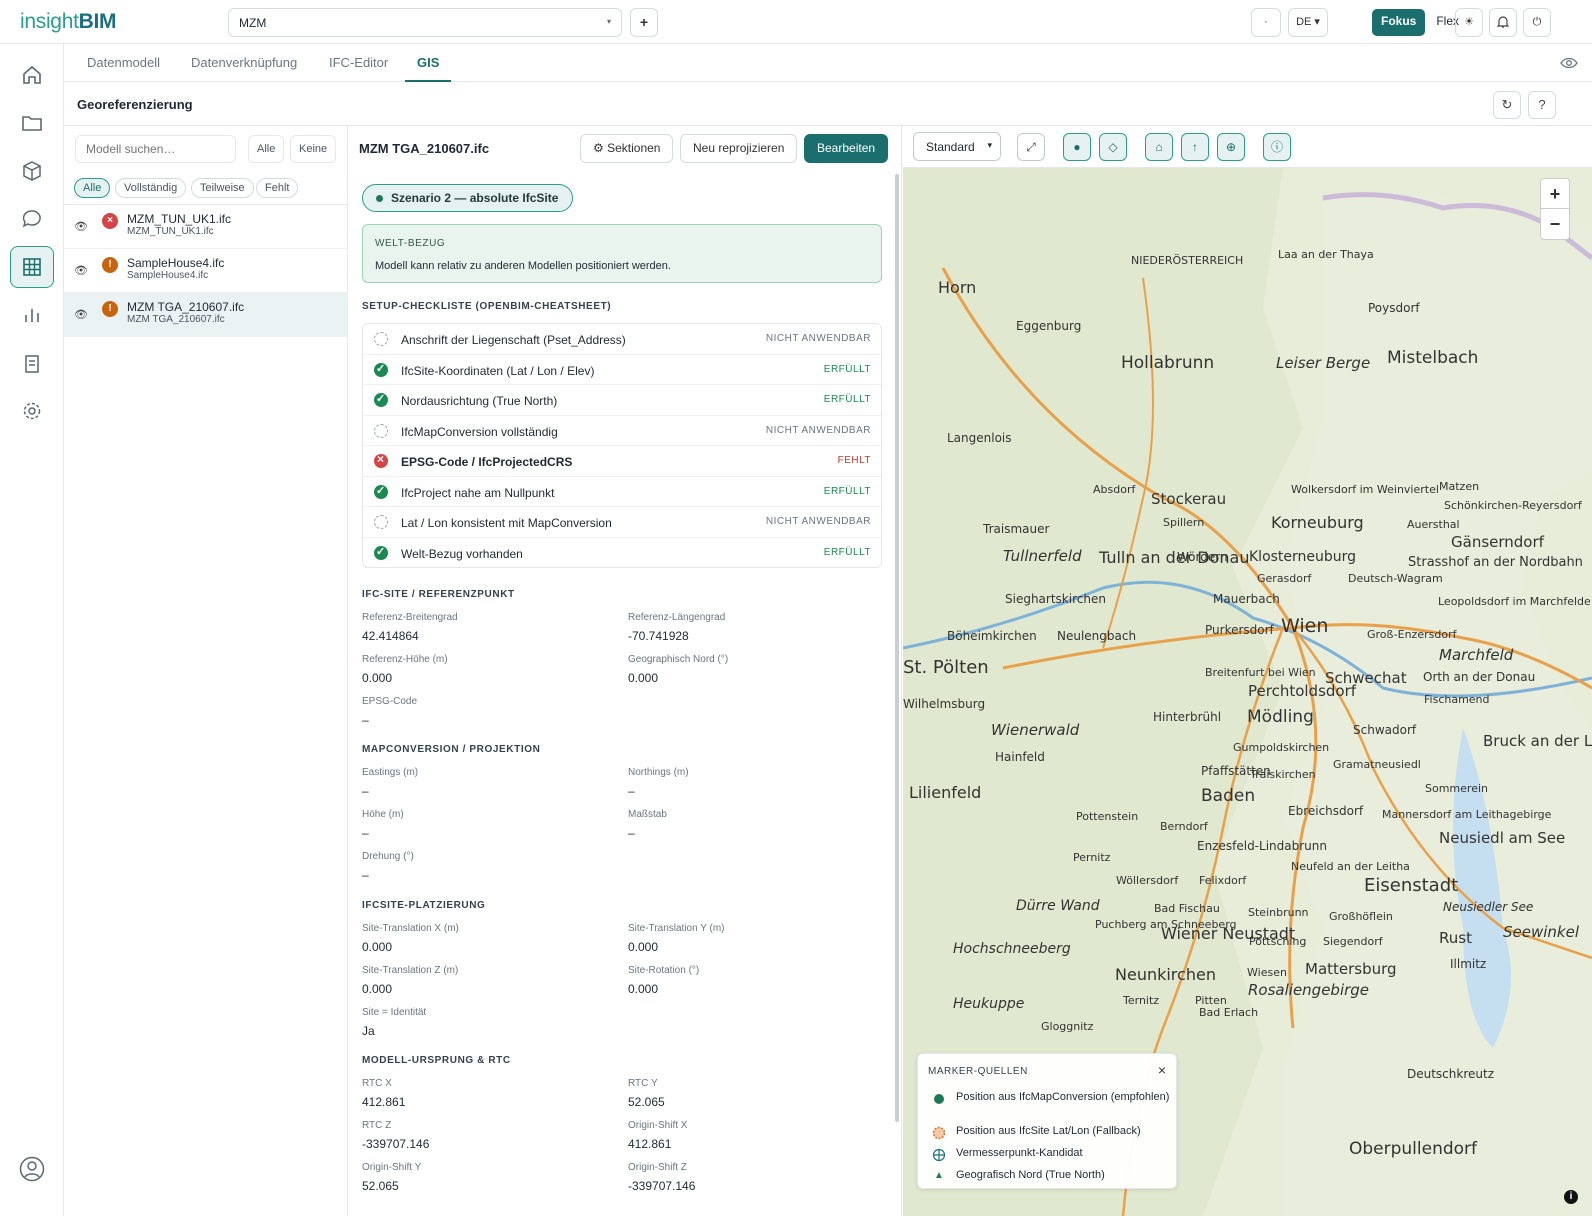  I want to click on legend-close-icon: ×, so click(1162, 1070).